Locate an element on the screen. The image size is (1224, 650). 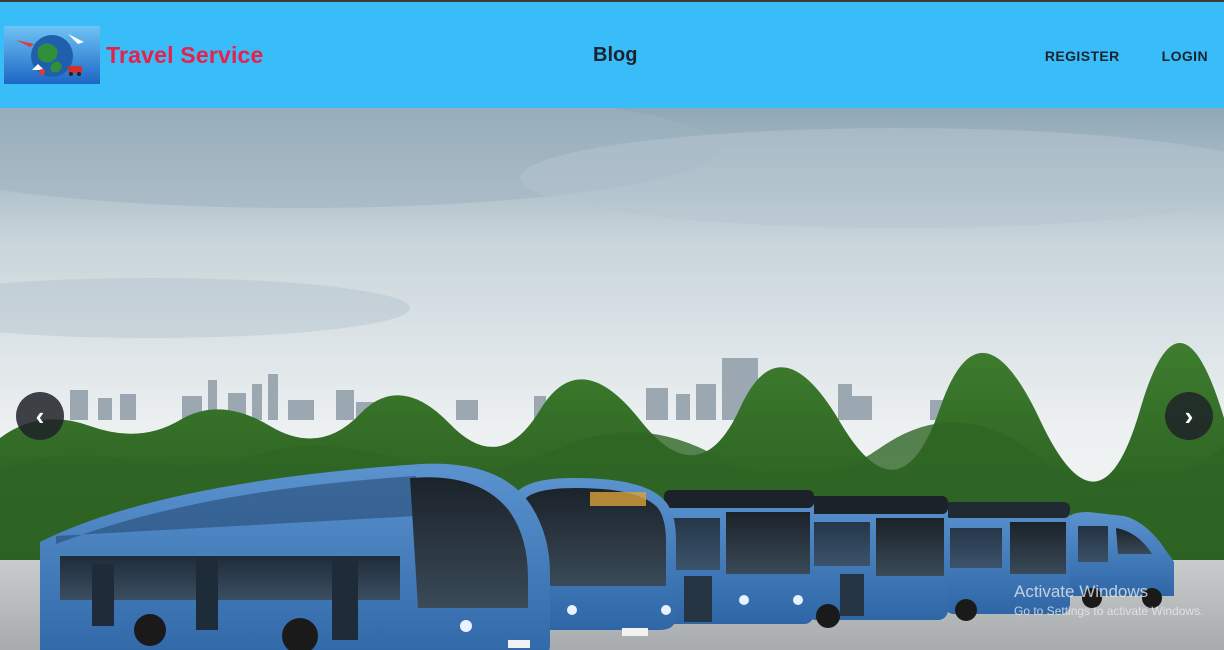
nav-blog-link: Blog is located at coordinates (615, 55).